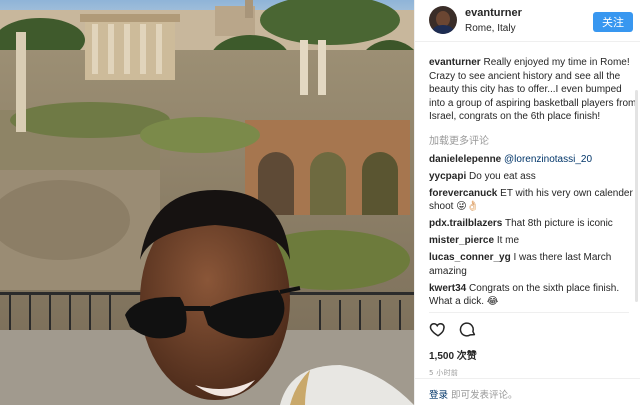 The image size is (640, 405). What do you see at coordinates (529, 354) in the screenshot?
I see `likes-count: 1,500 次赞` at bounding box center [529, 354].